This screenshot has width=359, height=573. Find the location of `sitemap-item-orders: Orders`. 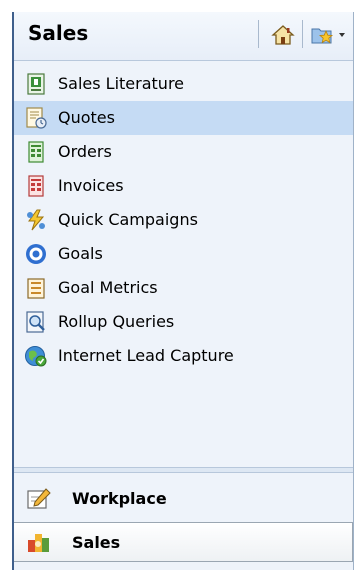

sitemap-item-orders: Orders is located at coordinates (183, 152).